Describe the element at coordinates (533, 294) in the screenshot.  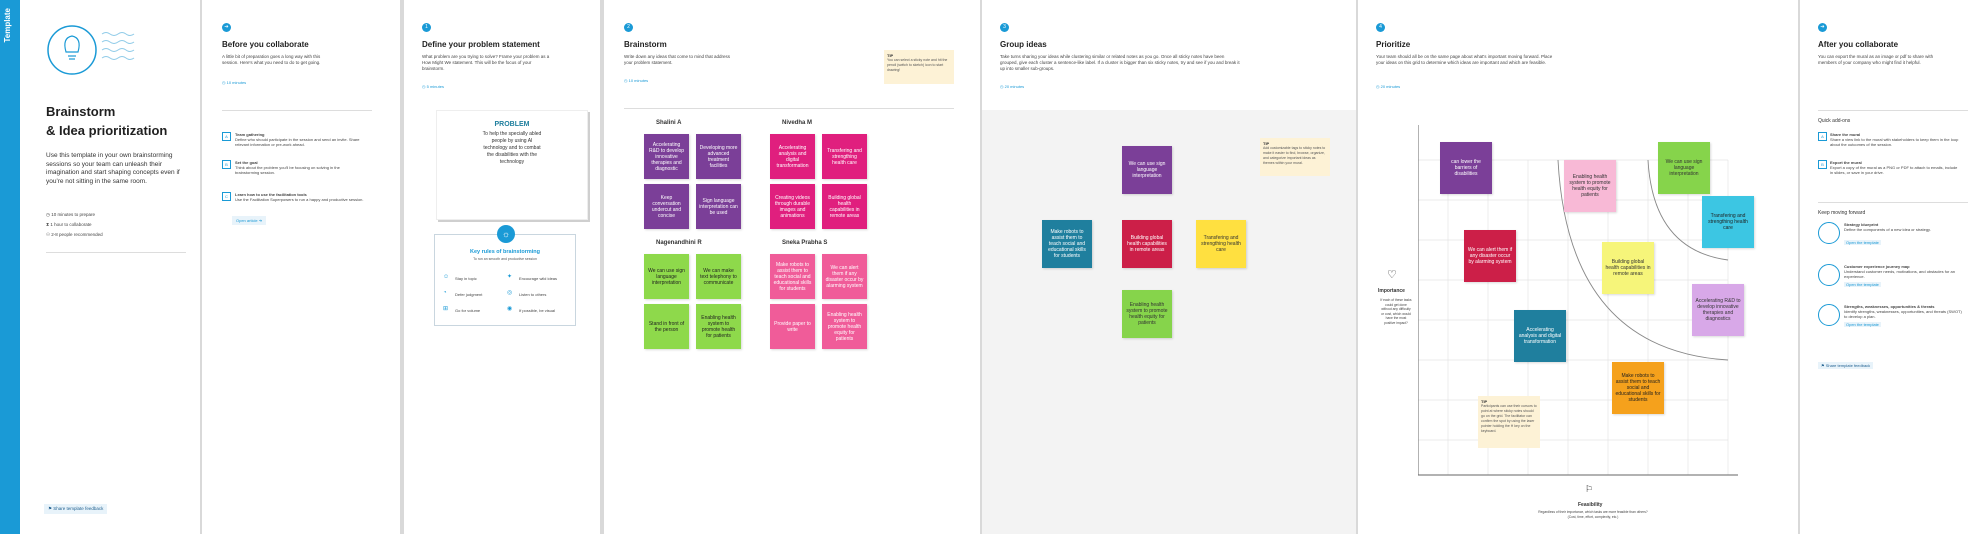
I see `rule-item: Listen to others` at that location.